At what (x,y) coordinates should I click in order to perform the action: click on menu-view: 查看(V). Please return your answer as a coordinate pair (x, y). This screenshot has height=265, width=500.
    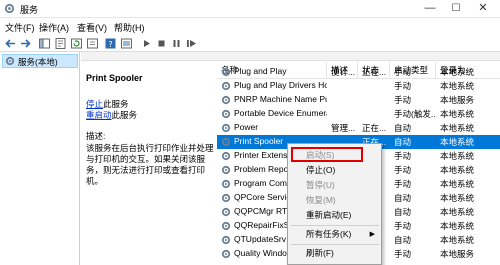
    Looking at the image, I should click on (92, 27).